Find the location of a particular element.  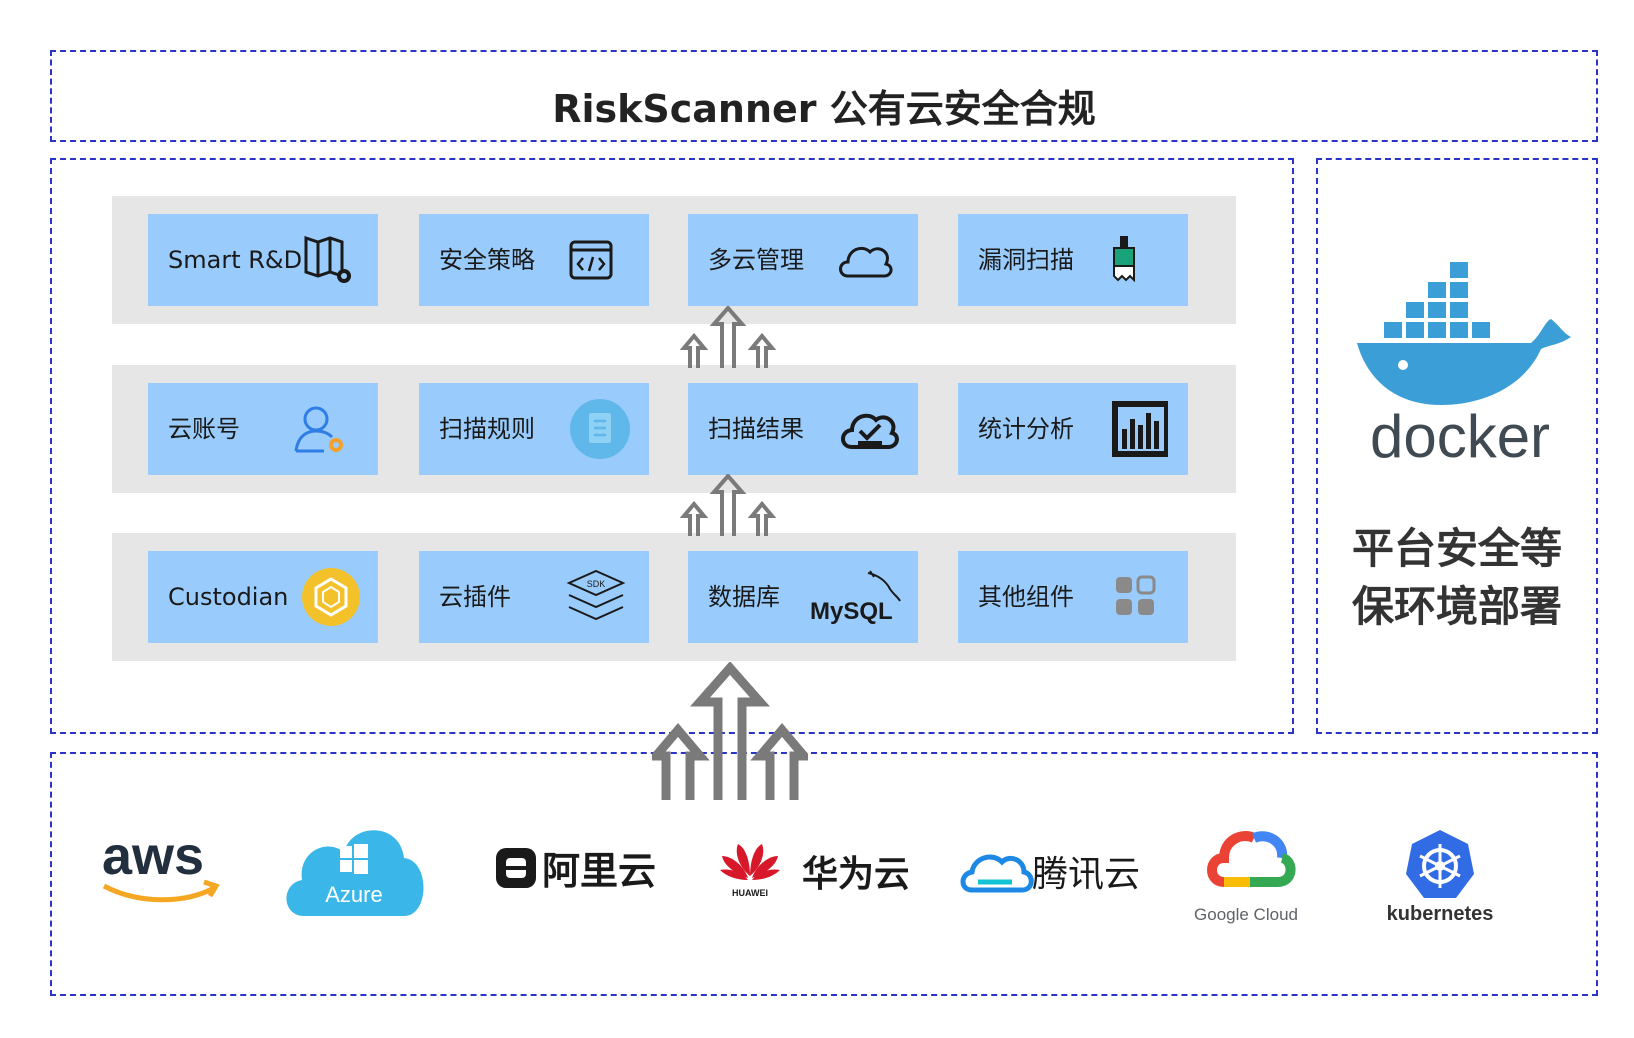

grid-blocks-icon is located at coordinates (1136, 595).